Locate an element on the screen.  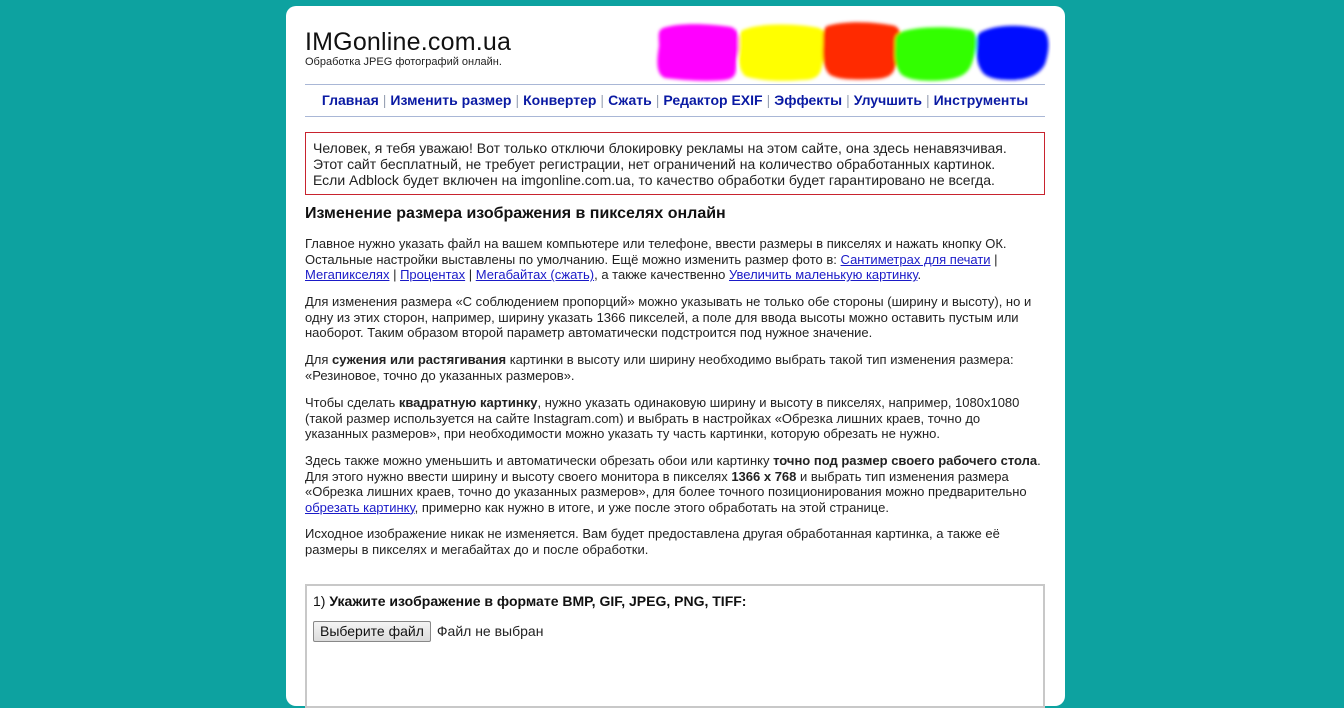
paragraph-bold: точно под размер своего рабочего стола is located at coordinates (905, 460).